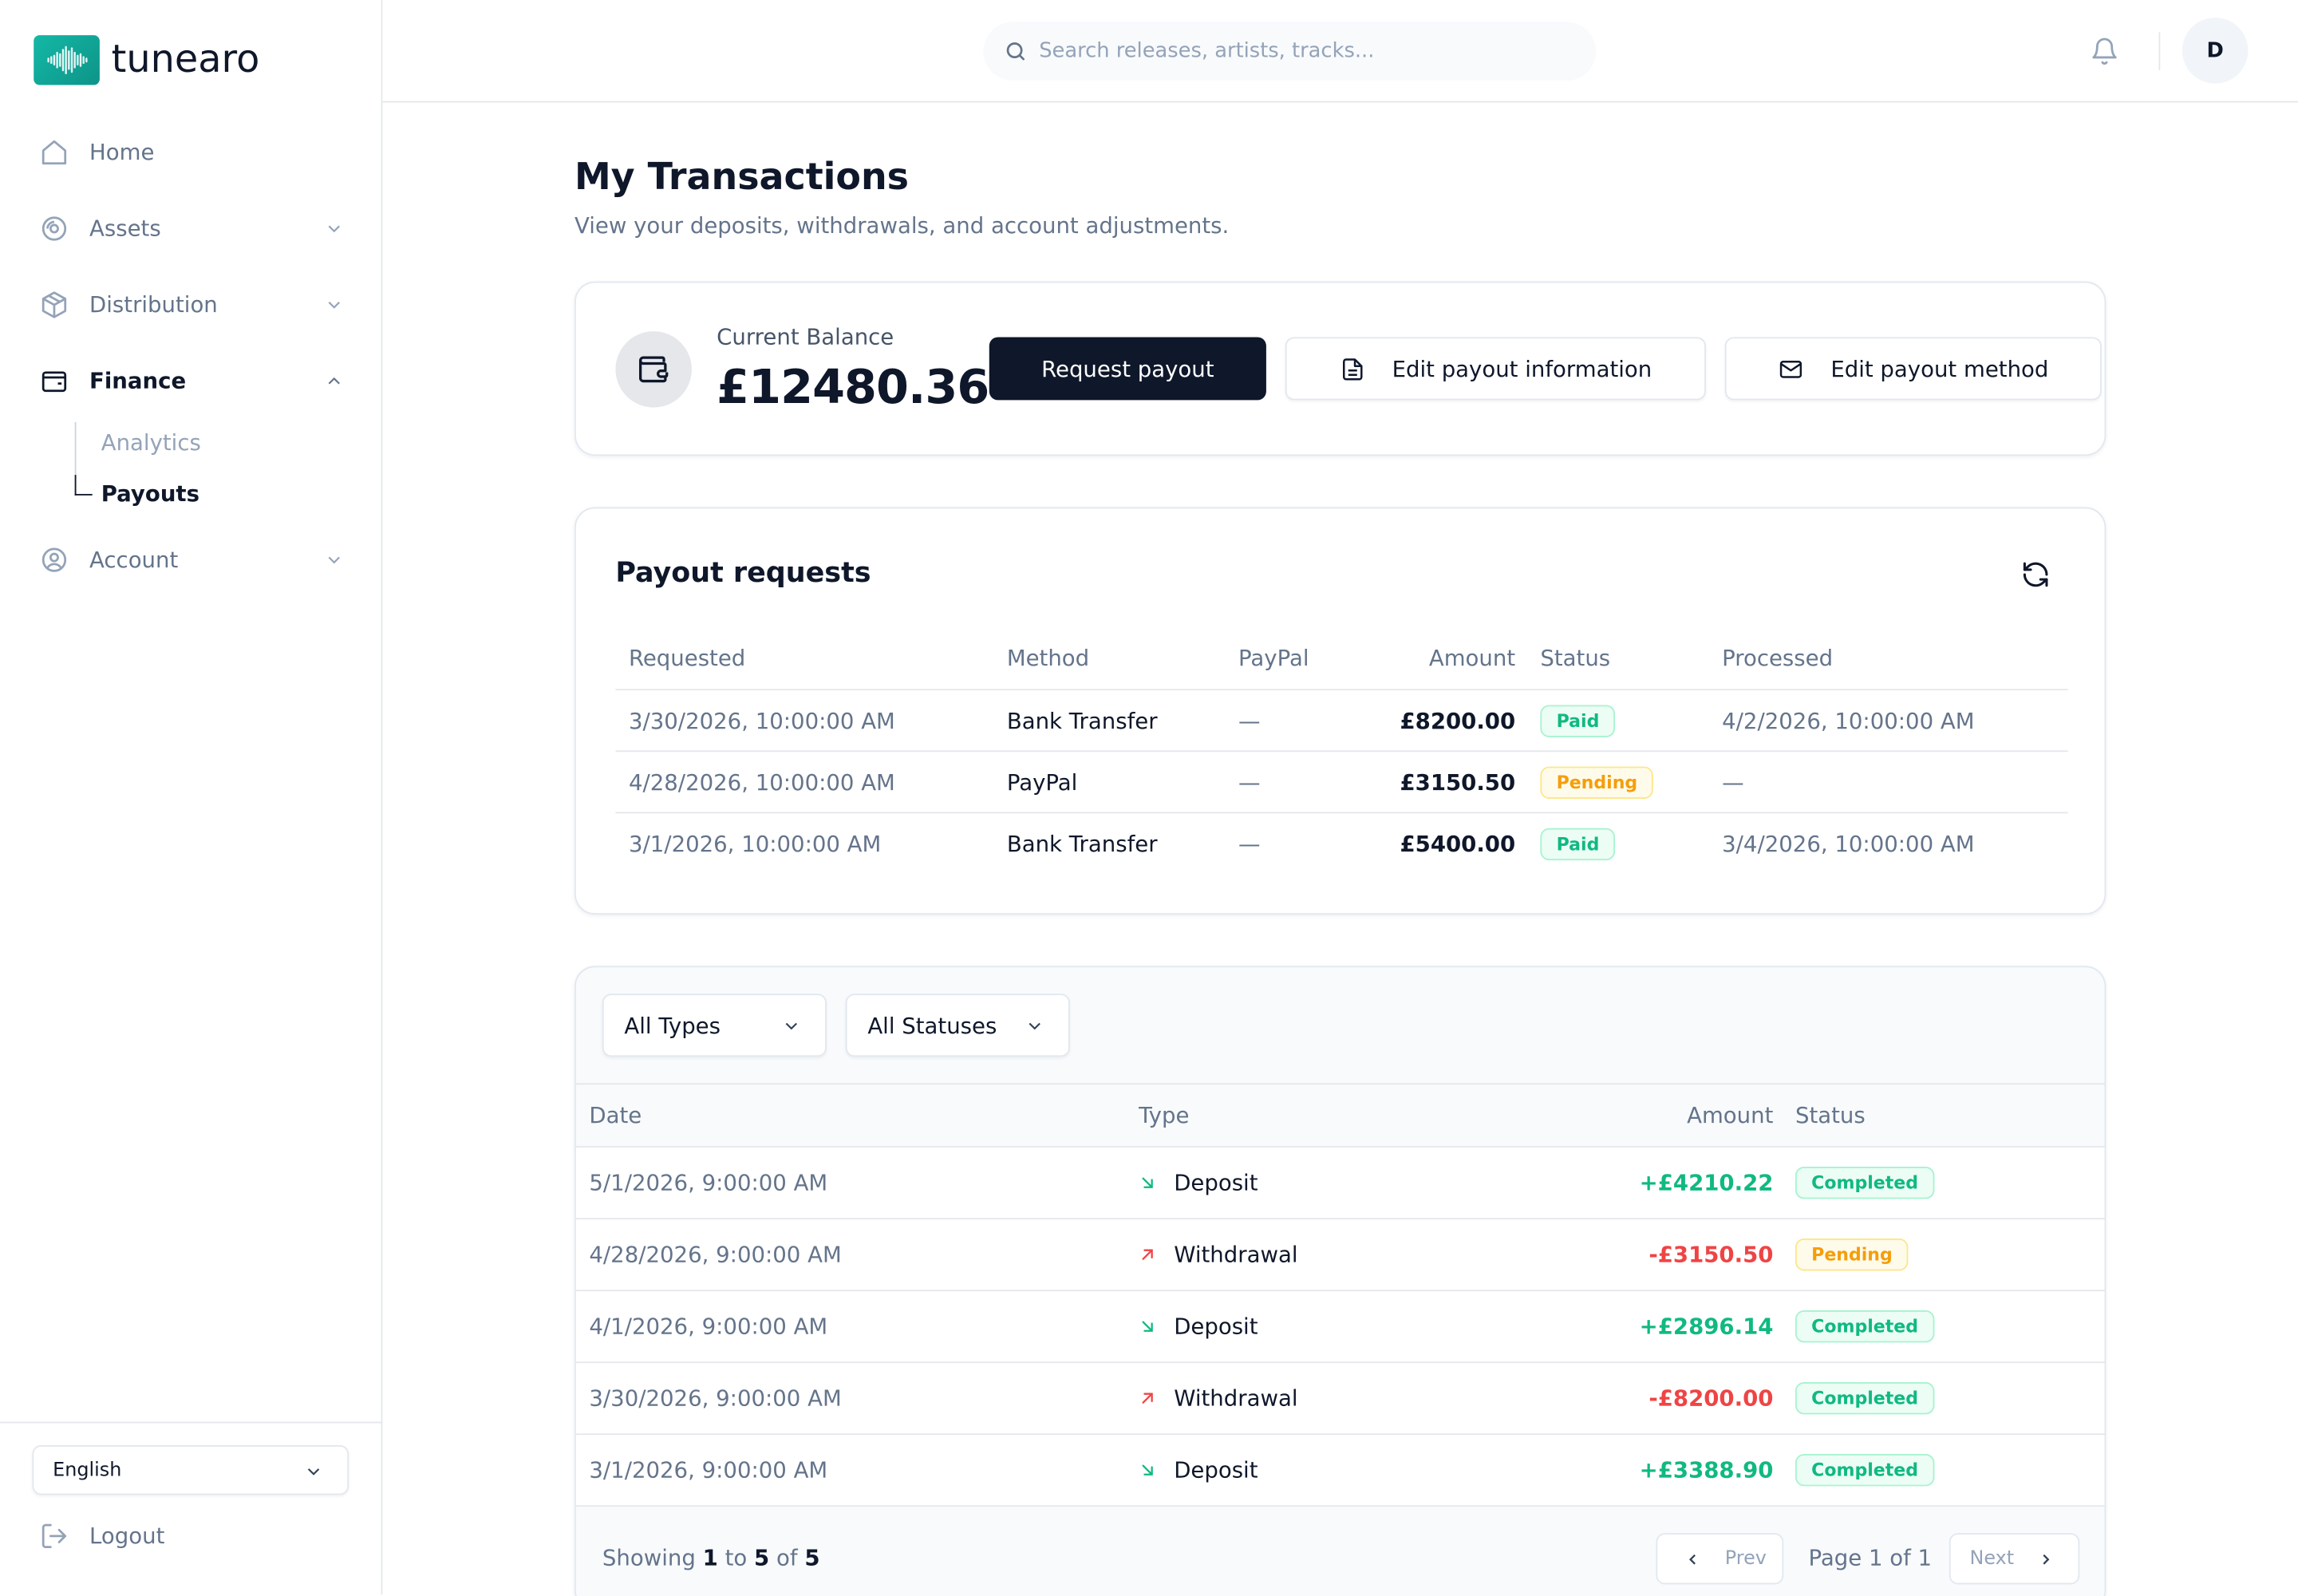 The width and height of the screenshot is (2298, 1596). What do you see at coordinates (1871, 1557) in the screenshot?
I see `page-info: Page 1 of 1` at bounding box center [1871, 1557].